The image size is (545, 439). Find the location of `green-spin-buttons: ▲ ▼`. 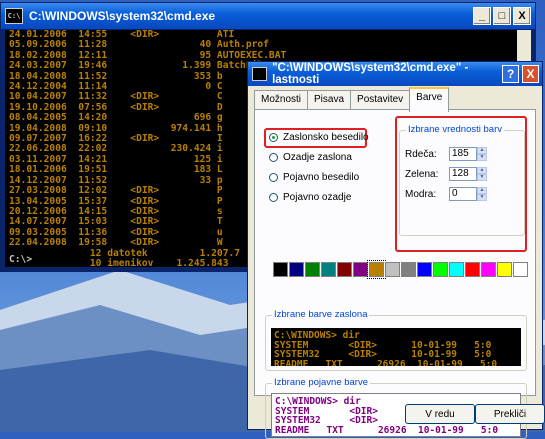

green-spin-buttons: ▲ ▼ is located at coordinates (482, 174).